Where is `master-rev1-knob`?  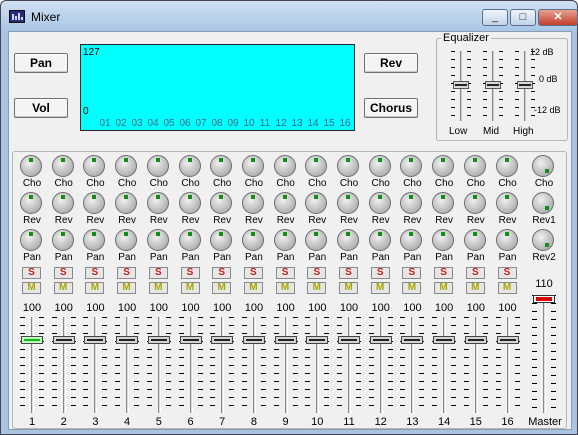
master-rev1-knob is located at coordinates (543, 203).